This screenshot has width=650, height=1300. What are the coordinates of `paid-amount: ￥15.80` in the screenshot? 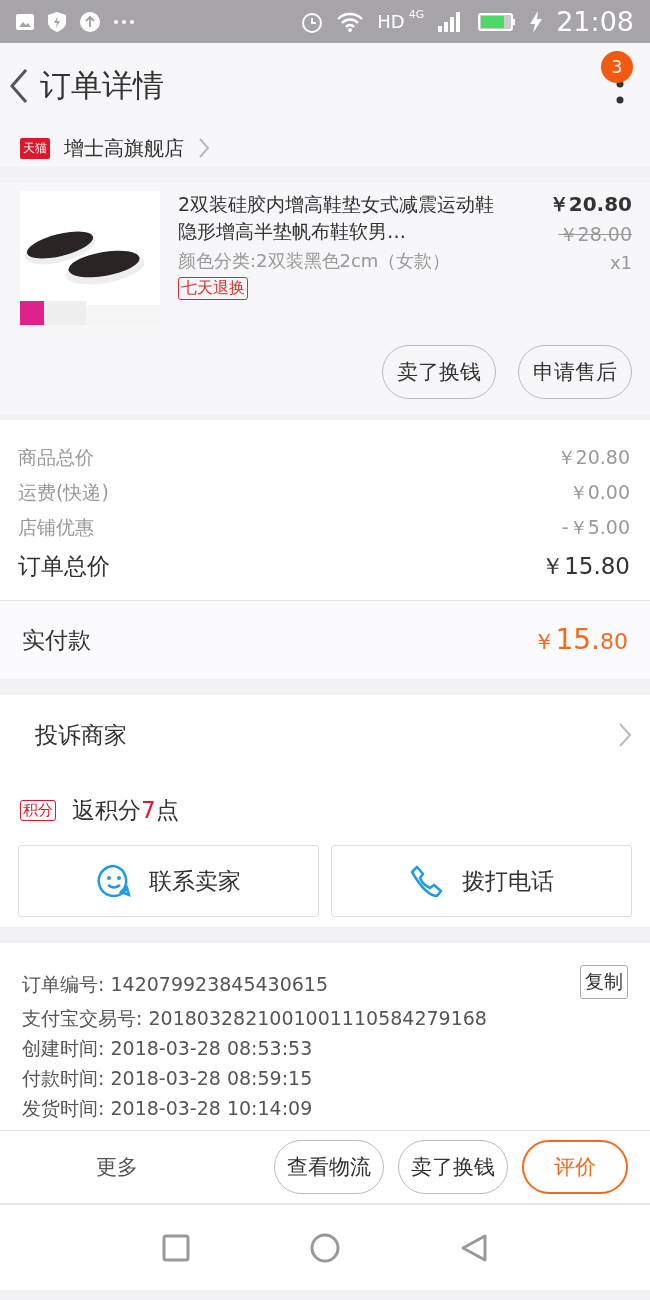 It's located at (580, 640).